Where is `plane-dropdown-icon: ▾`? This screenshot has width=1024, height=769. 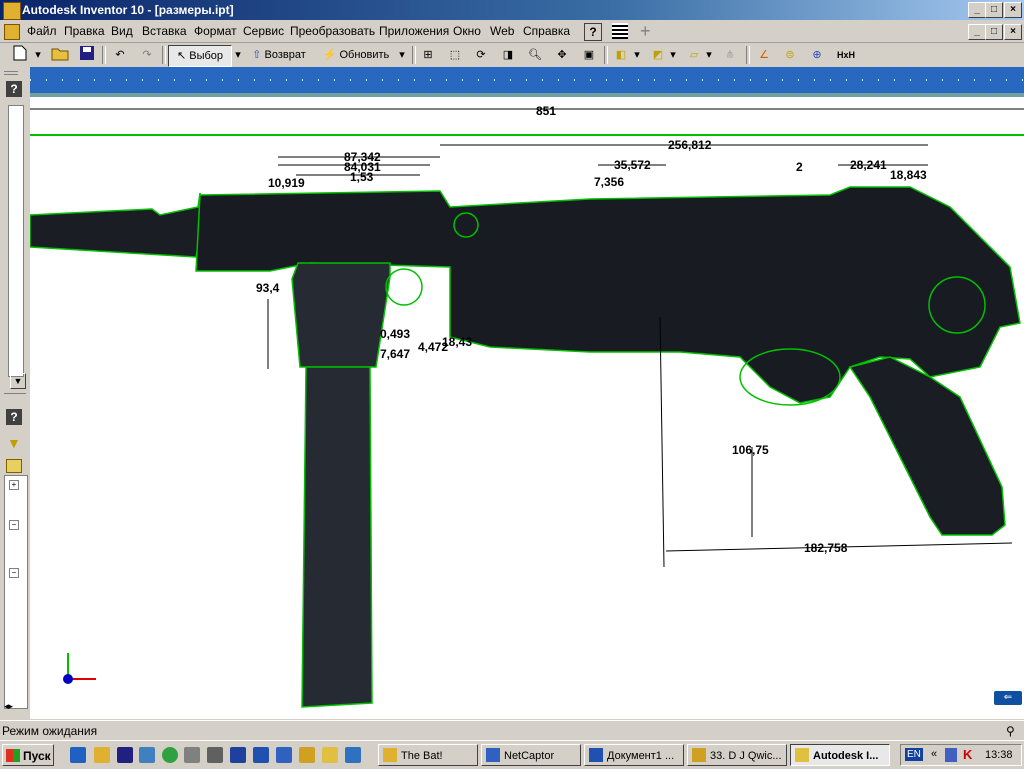 plane-dropdown-icon: ▾ is located at coordinates (709, 55).